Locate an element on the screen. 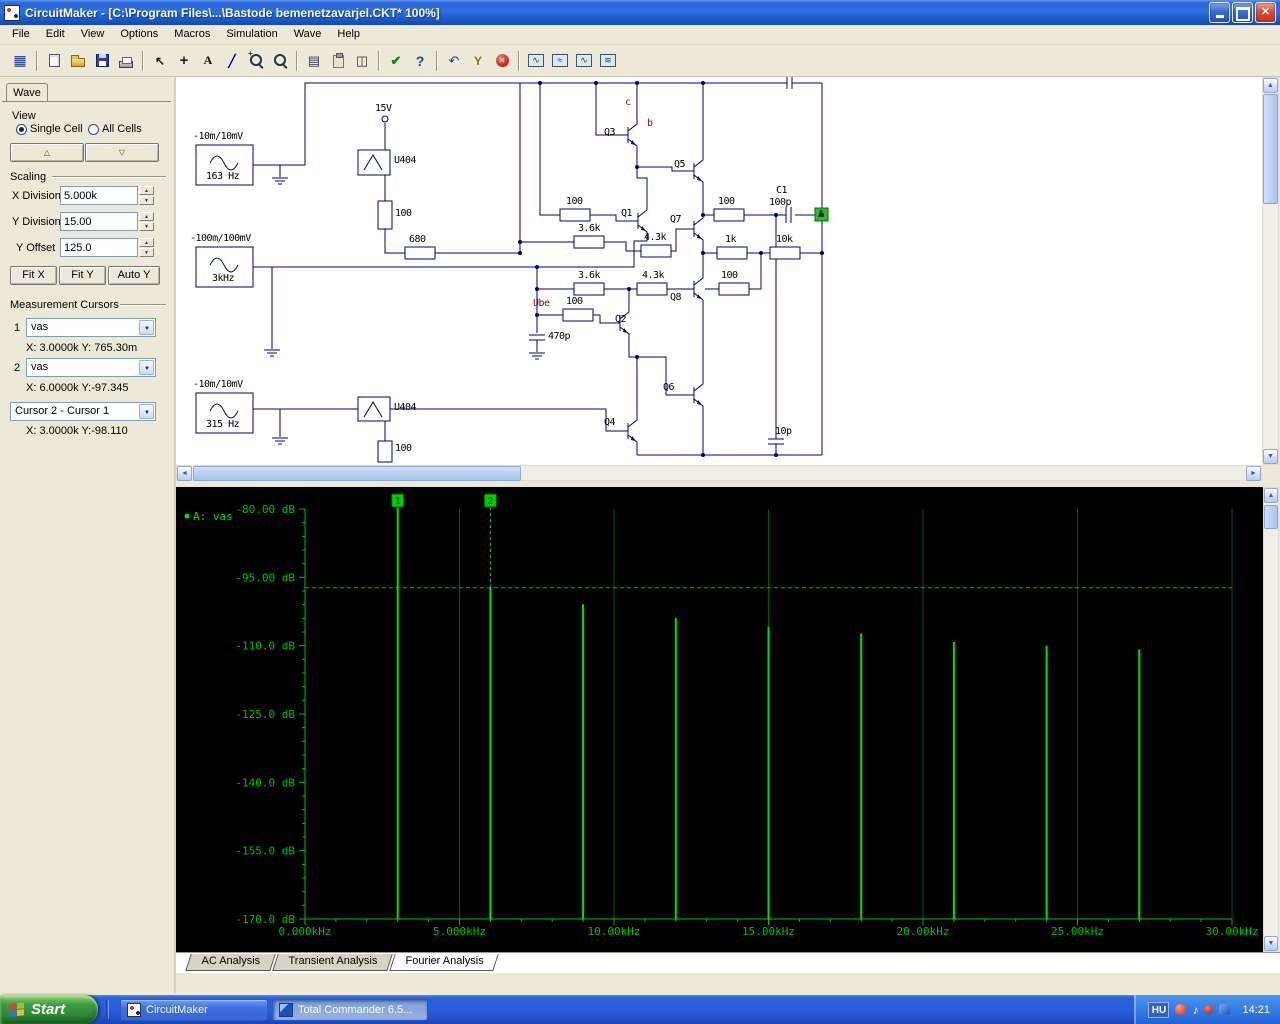 The height and width of the screenshot is (1024, 1280). scroll-wave-up-button is located at coordinates (47, 152).